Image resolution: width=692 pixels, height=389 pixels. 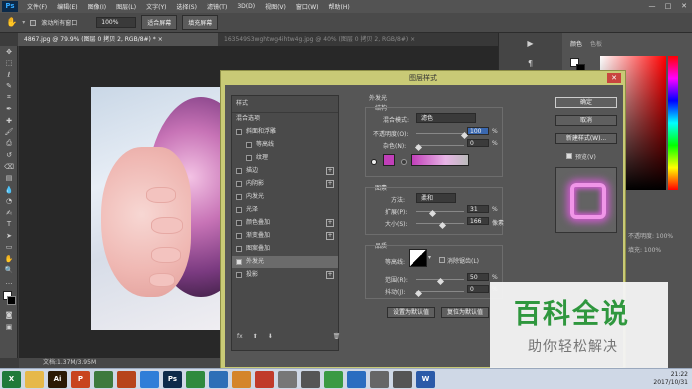 What do you see at coordinates (126, 379) in the screenshot?
I see `app2-taskbar-icon` at bounding box center [126, 379].